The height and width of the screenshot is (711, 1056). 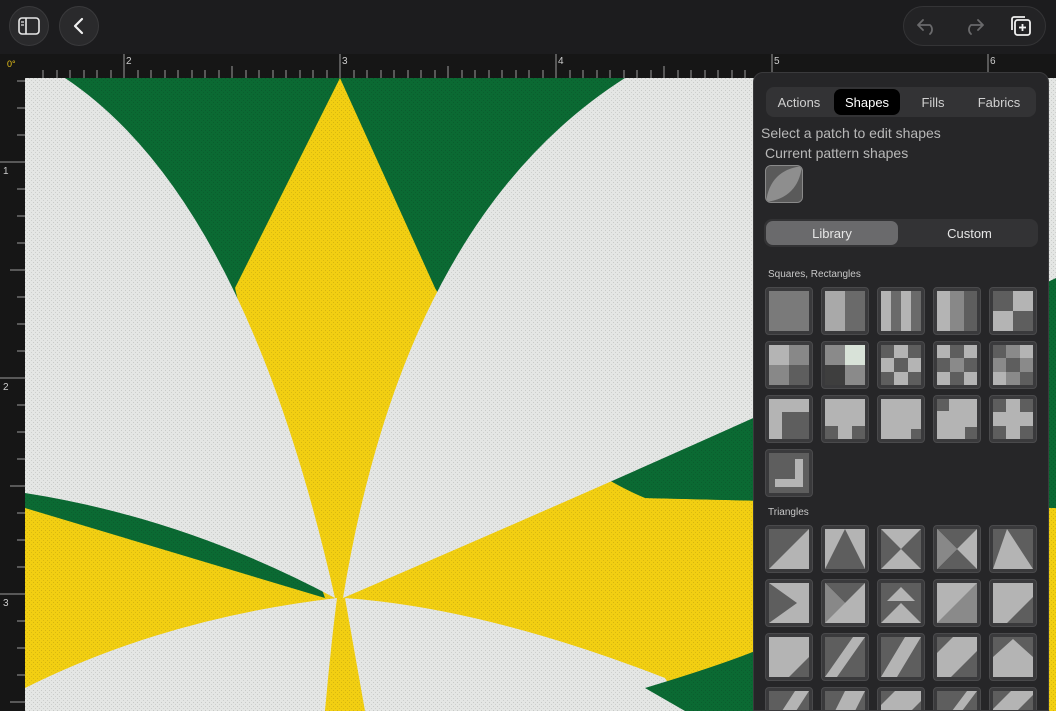 I want to click on tab-fills: Fills, so click(x=933, y=102).